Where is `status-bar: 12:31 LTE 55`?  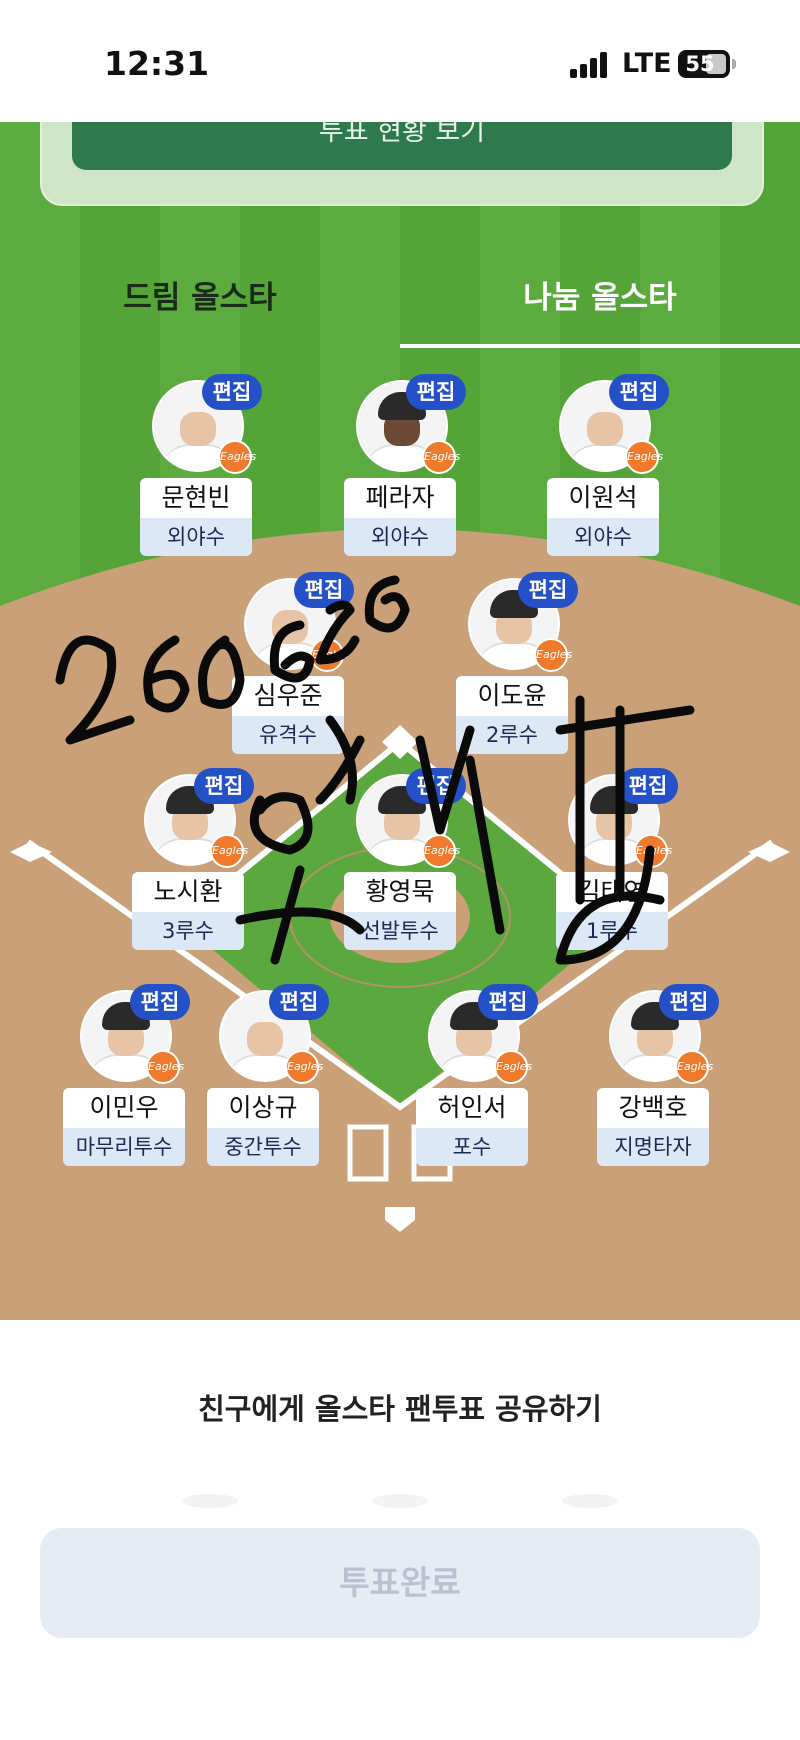
status-bar: 12:31 LTE 55 is located at coordinates (400, 61).